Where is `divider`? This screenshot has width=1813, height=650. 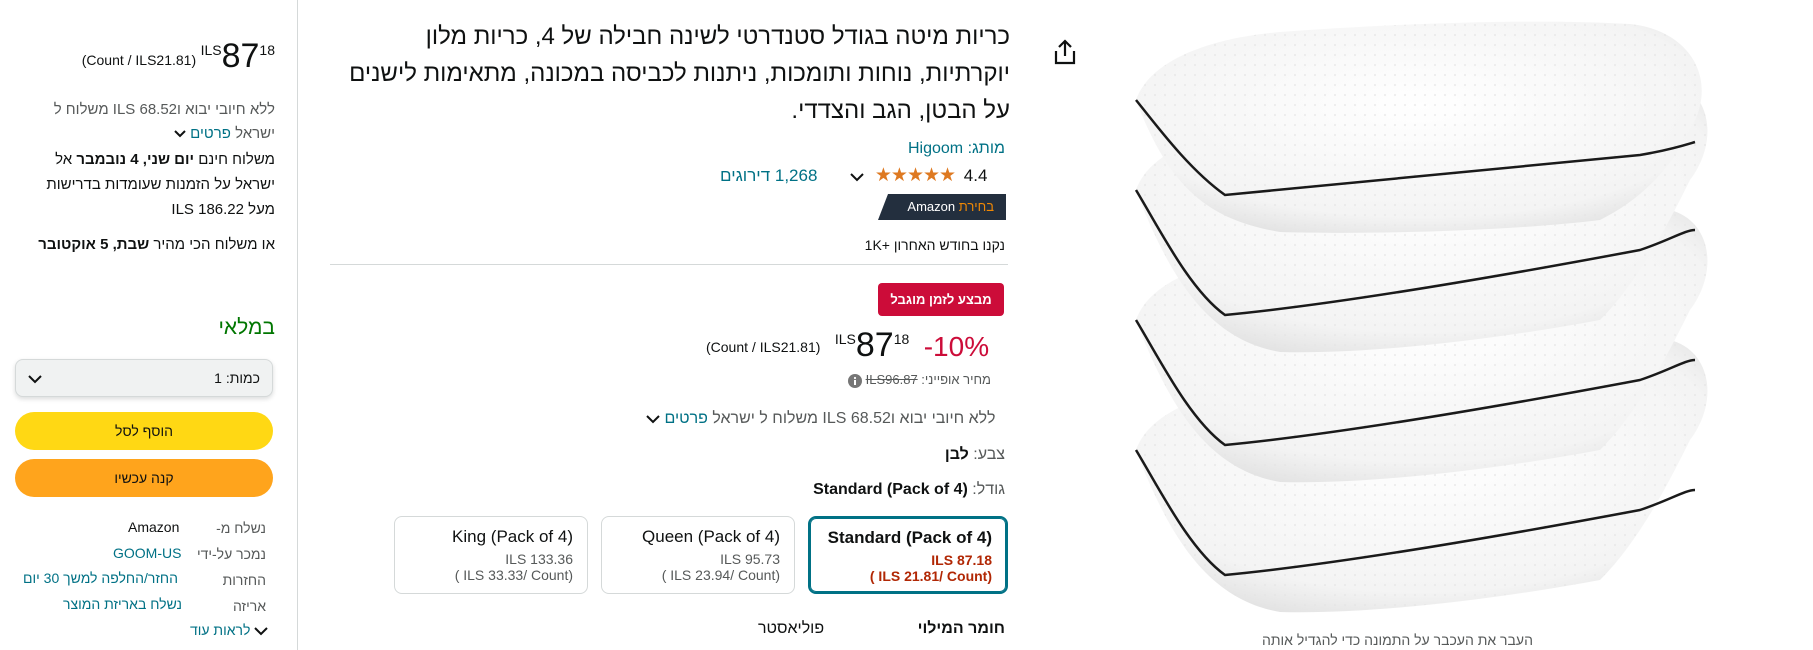 divider is located at coordinates (669, 264).